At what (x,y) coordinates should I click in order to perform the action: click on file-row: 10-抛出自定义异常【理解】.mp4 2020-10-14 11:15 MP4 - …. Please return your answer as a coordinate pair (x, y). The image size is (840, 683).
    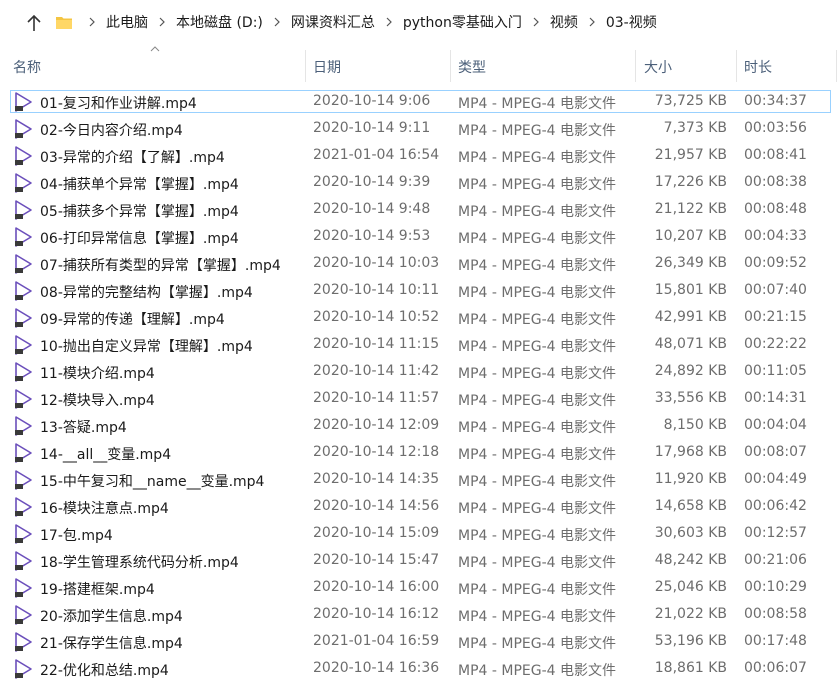
    Looking at the image, I should click on (420, 344).